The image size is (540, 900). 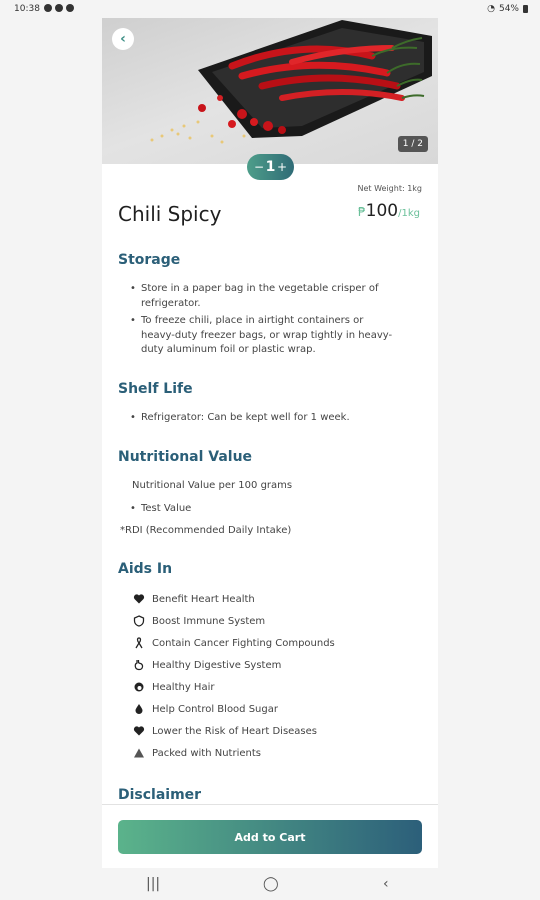 I want to click on triangle-icon, so click(x=139, y=753).